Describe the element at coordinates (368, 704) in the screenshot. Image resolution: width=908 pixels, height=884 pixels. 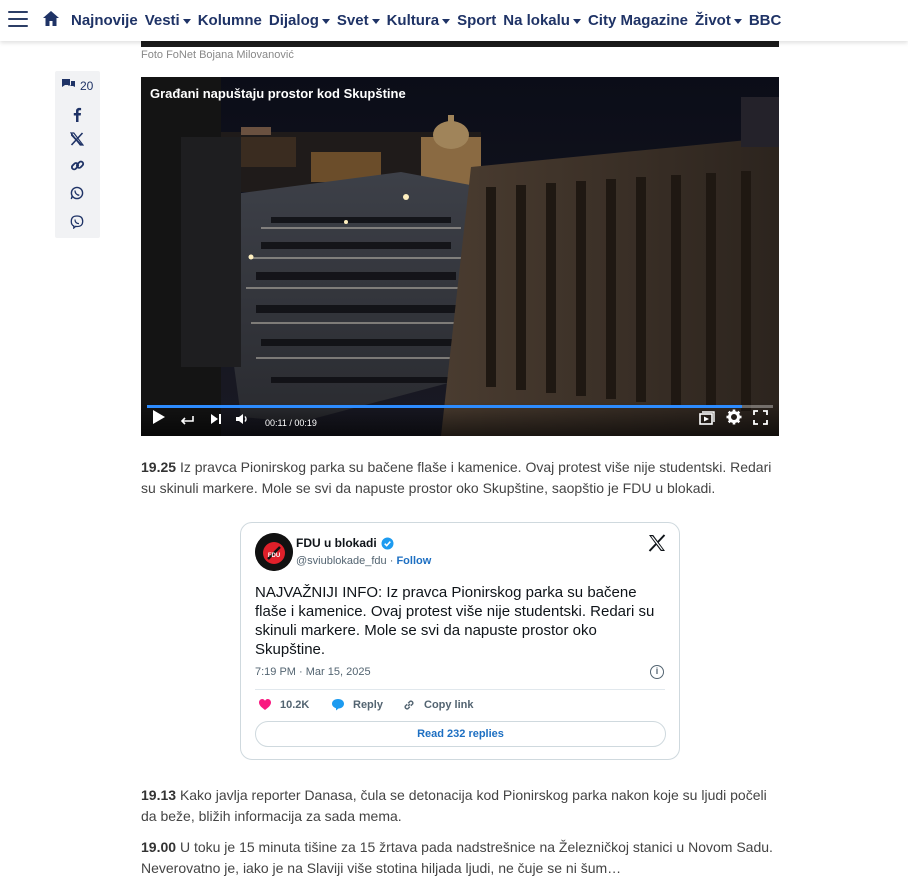
I see `reply-label: Reply` at that location.